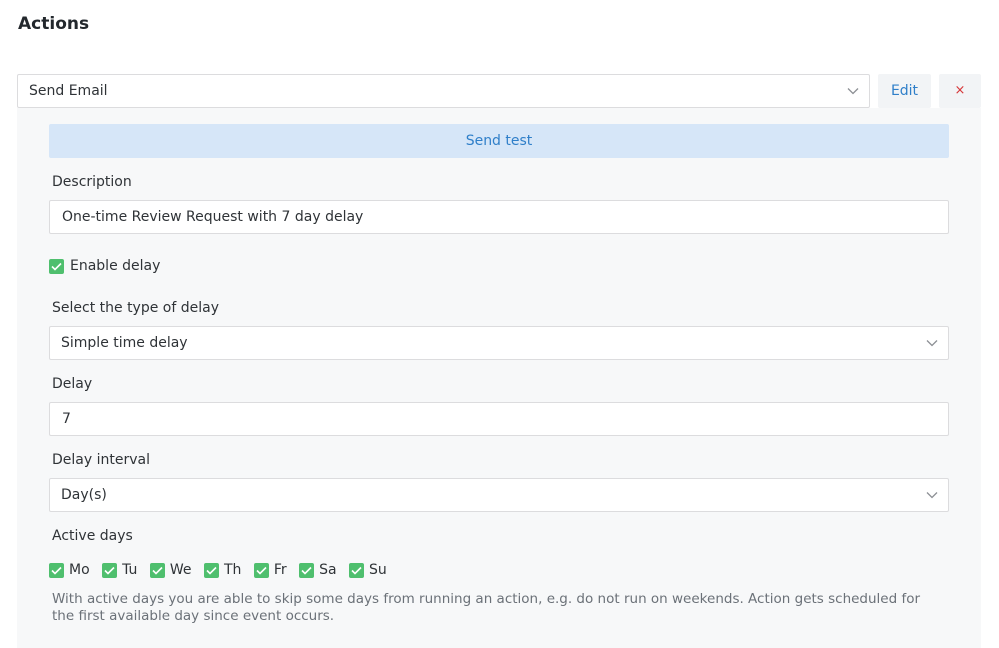 This screenshot has width=999, height=648. I want to click on day-checkbox-we: We, so click(170, 570).